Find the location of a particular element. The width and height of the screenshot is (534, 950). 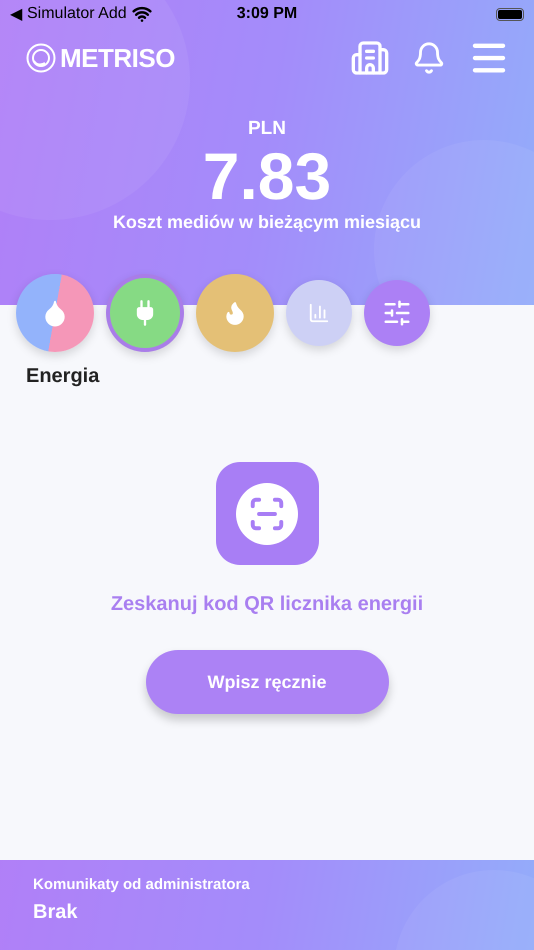

wifi-icon is located at coordinates (142, 14).